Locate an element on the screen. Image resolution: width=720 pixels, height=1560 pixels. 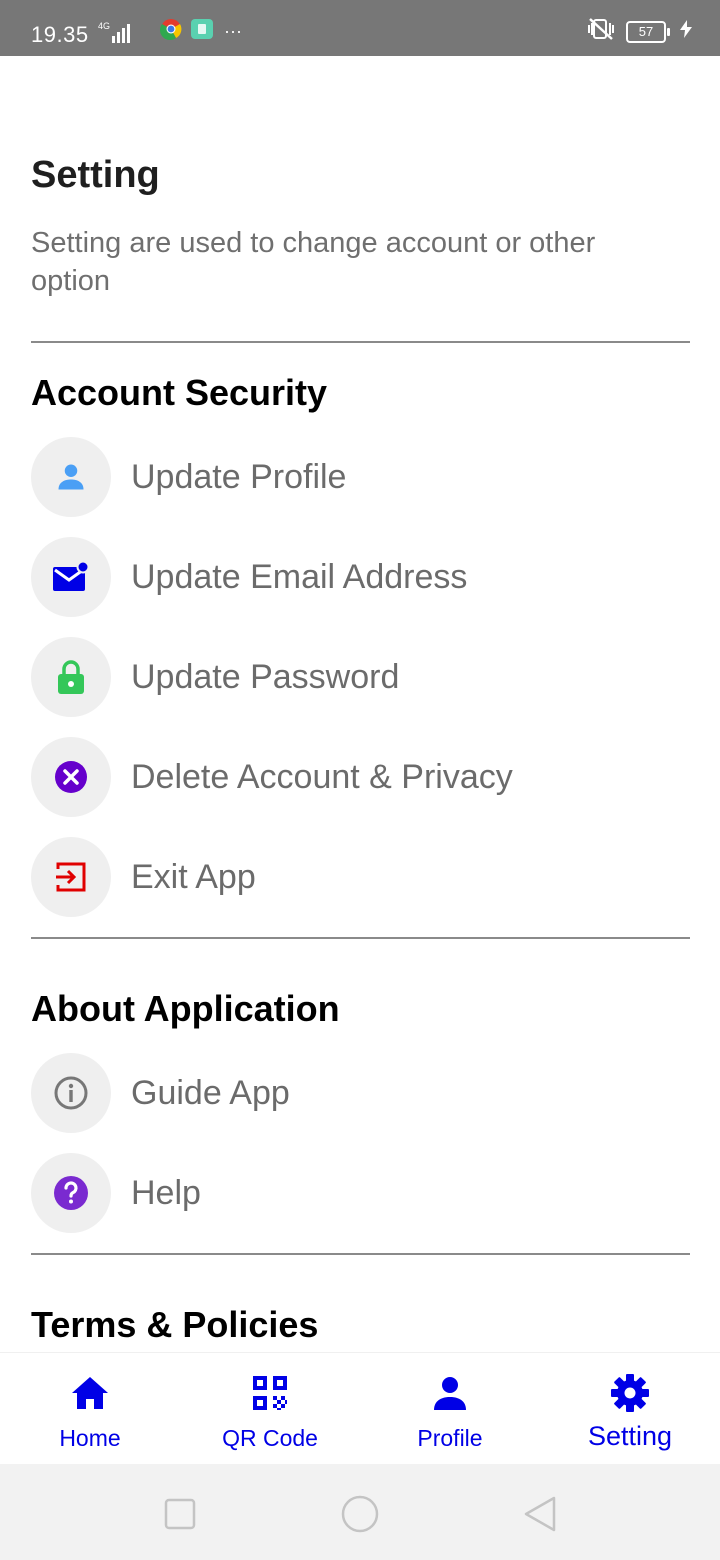
app-notification-icon is located at coordinates (202, 31).